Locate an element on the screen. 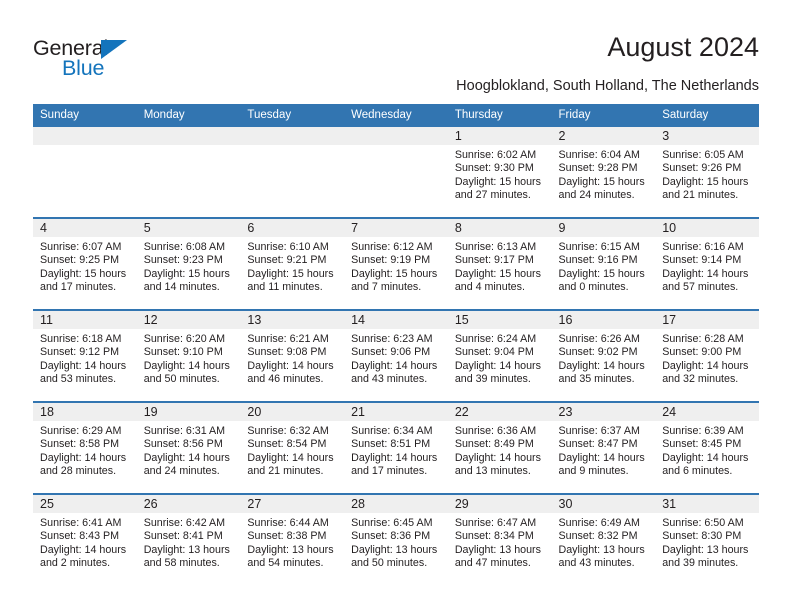 The width and height of the screenshot is (792, 612). daylight-duration-line-2: and 57 minutes. is located at coordinates (700, 287).